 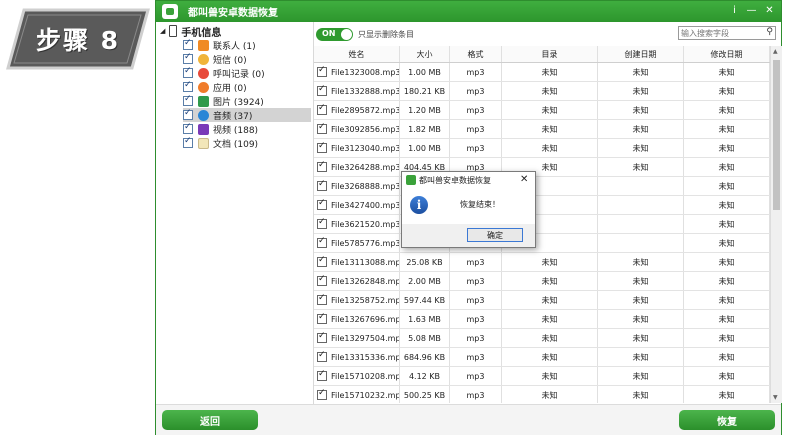 What do you see at coordinates (775, 51) in the screenshot?
I see `scroll-up-arrow-icon: ▲` at bounding box center [775, 51].